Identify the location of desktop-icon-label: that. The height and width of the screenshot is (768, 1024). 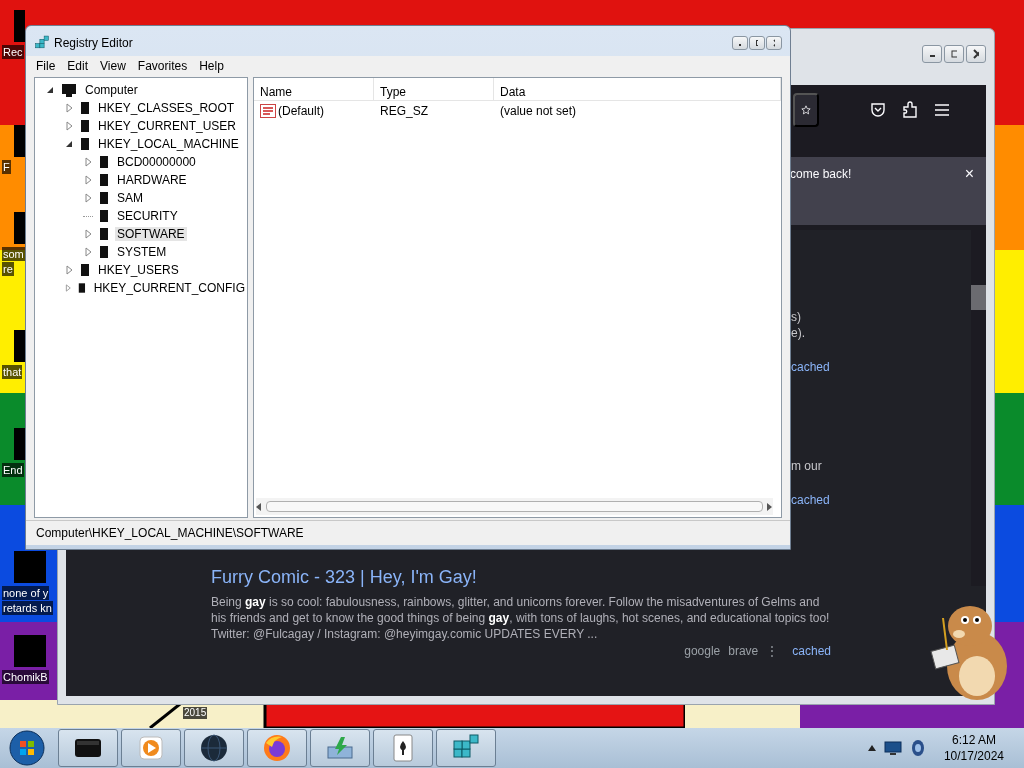
(12, 372).